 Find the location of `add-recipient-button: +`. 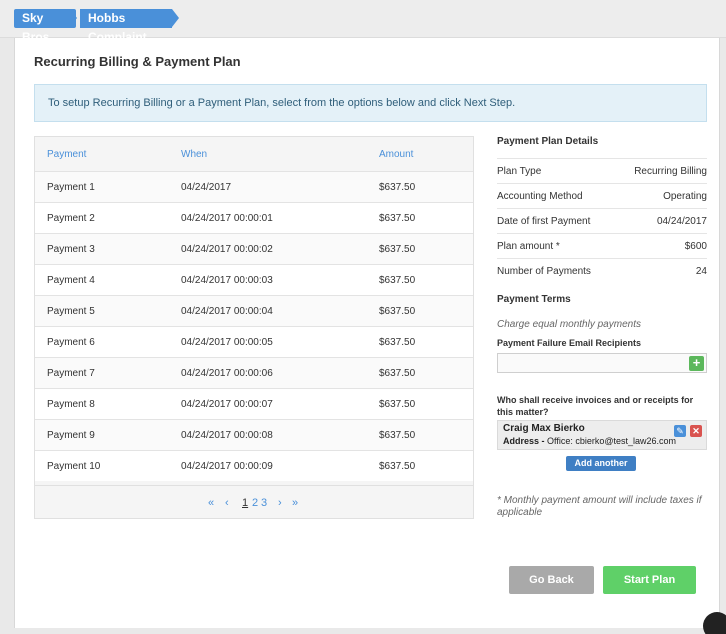

add-recipient-button: + is located at coordinates (696, 363).